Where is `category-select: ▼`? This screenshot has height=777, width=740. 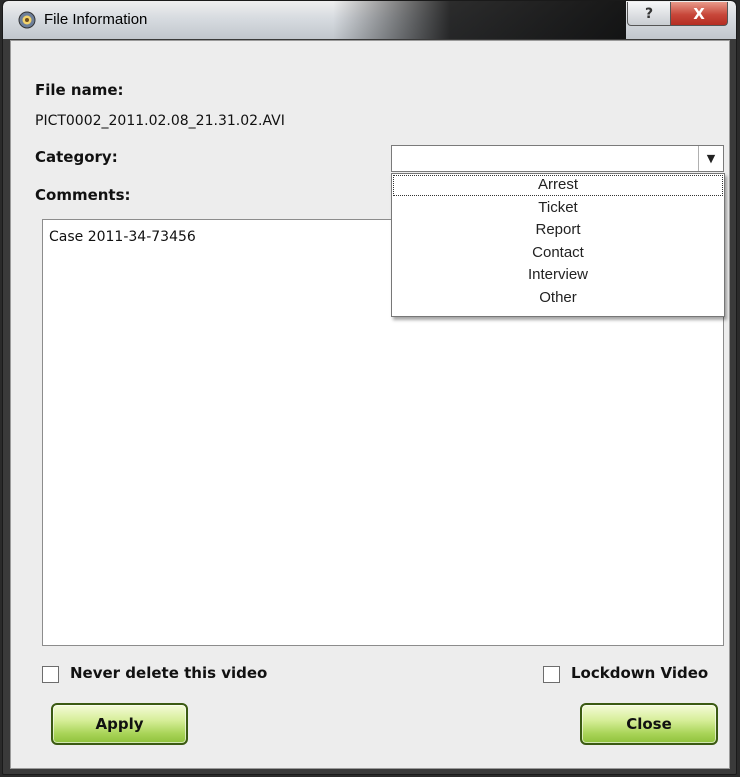
category-select: ▼ is located at coordinates (557, 158).